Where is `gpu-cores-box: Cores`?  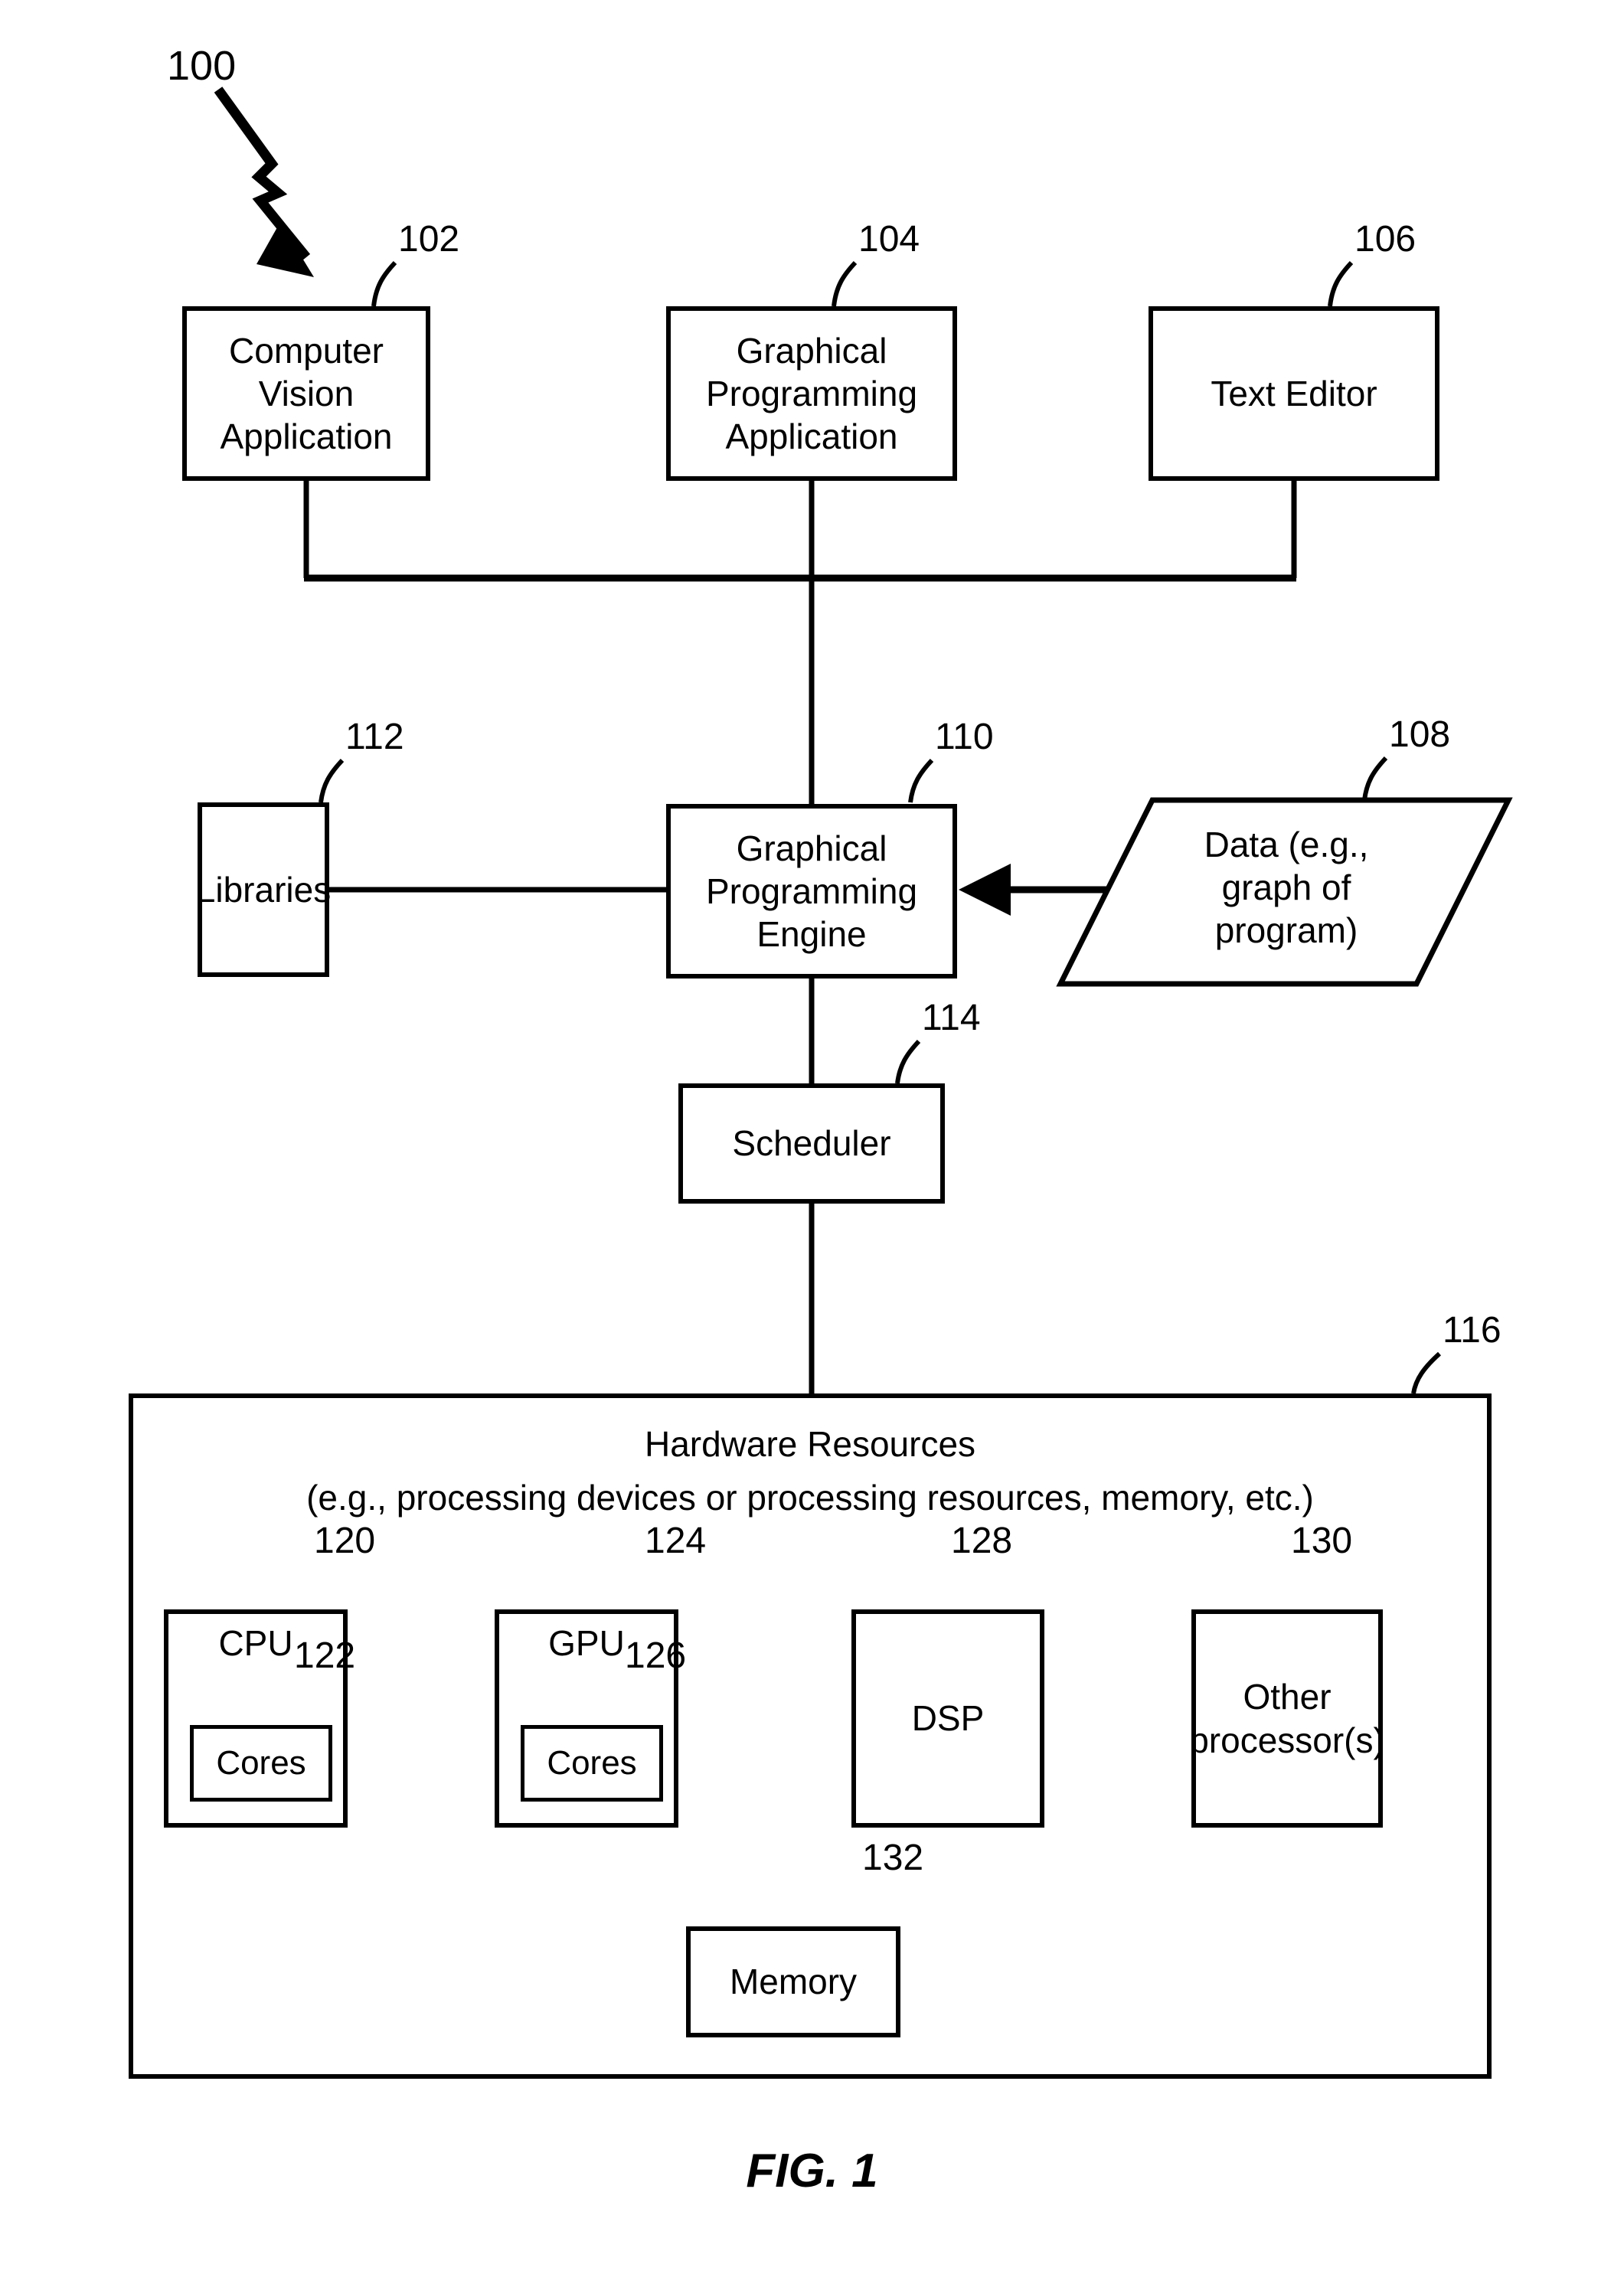
gpu-cores-box: Cores is located at coordinates (592, 1764).